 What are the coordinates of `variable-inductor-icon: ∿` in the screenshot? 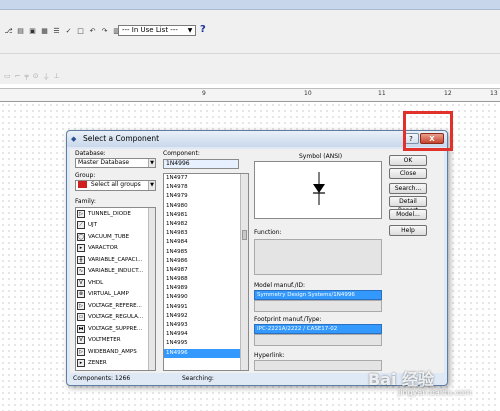 It's located at (81, 271).